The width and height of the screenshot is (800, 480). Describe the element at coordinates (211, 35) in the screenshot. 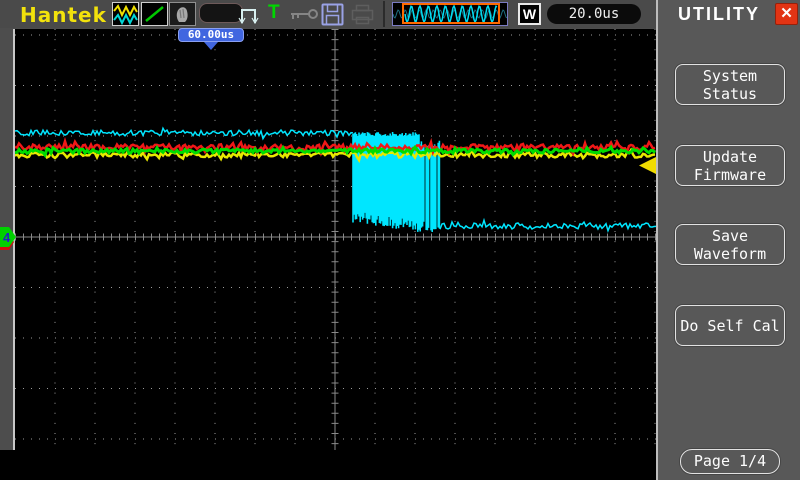

I see `horizontal-offset-bubble: 60.00us` at that location.